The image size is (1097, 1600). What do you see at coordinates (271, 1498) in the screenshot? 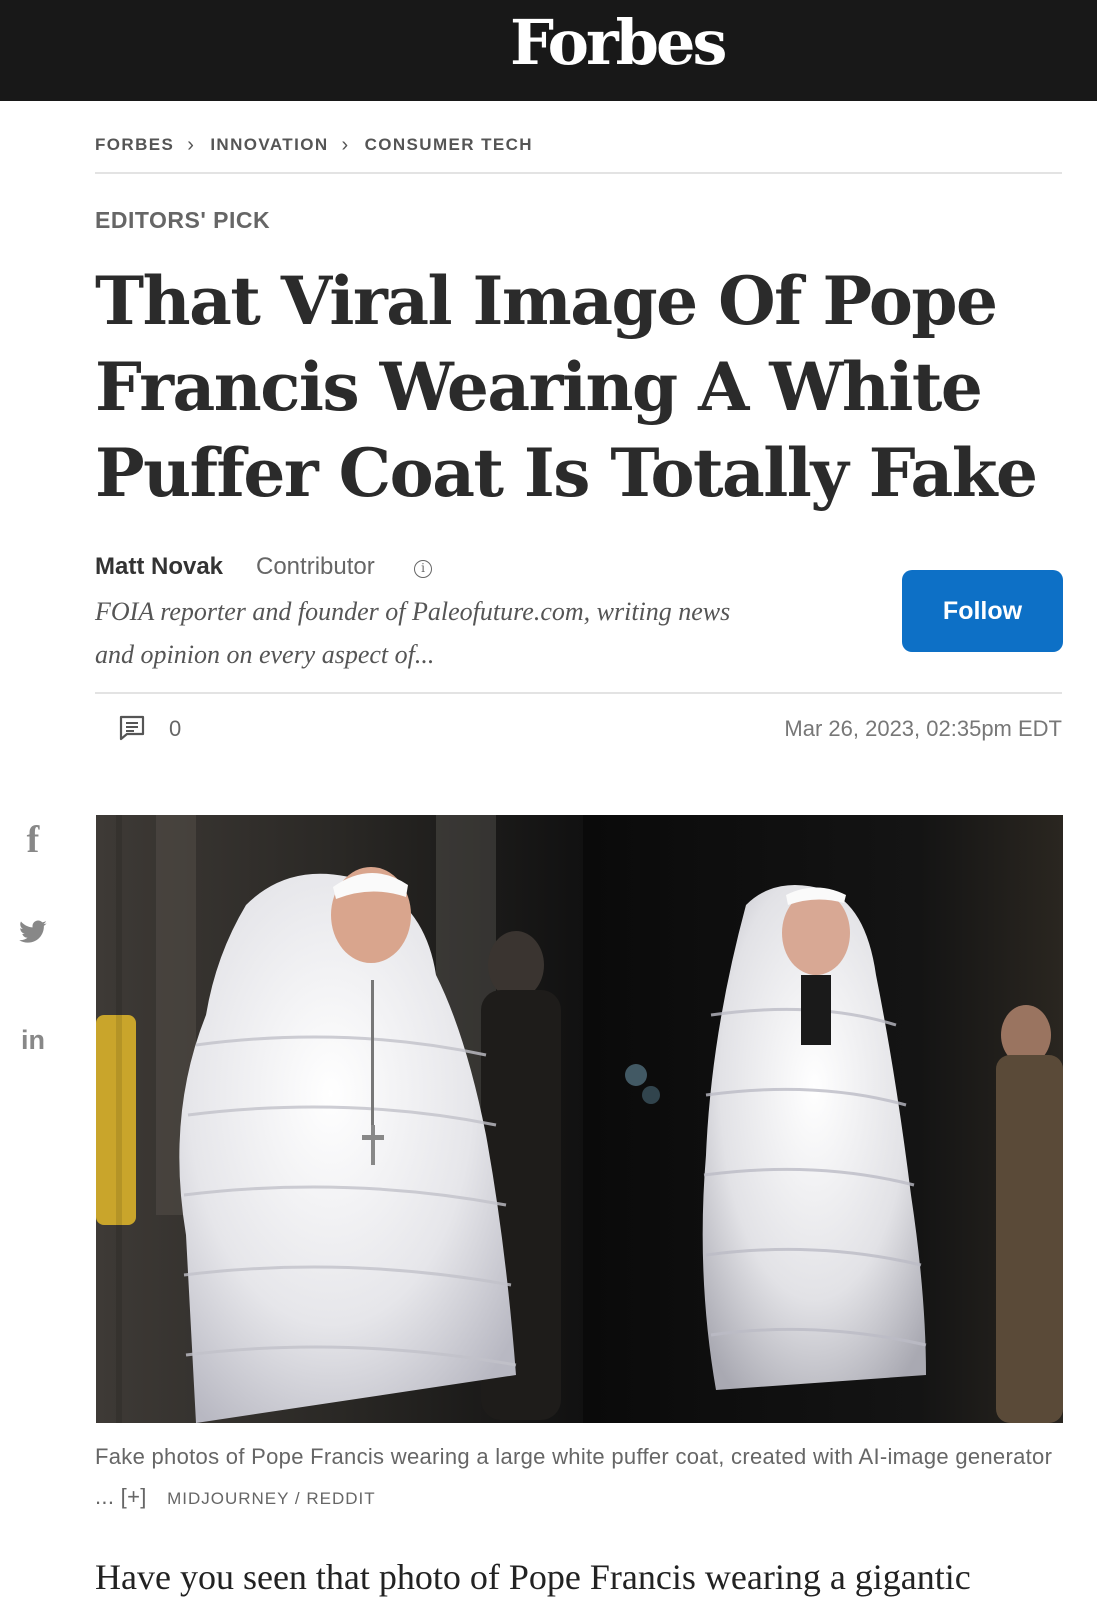
I see `image-credit: MIDJOURNEY / REDDIT` at bounding box center [271, 1498].